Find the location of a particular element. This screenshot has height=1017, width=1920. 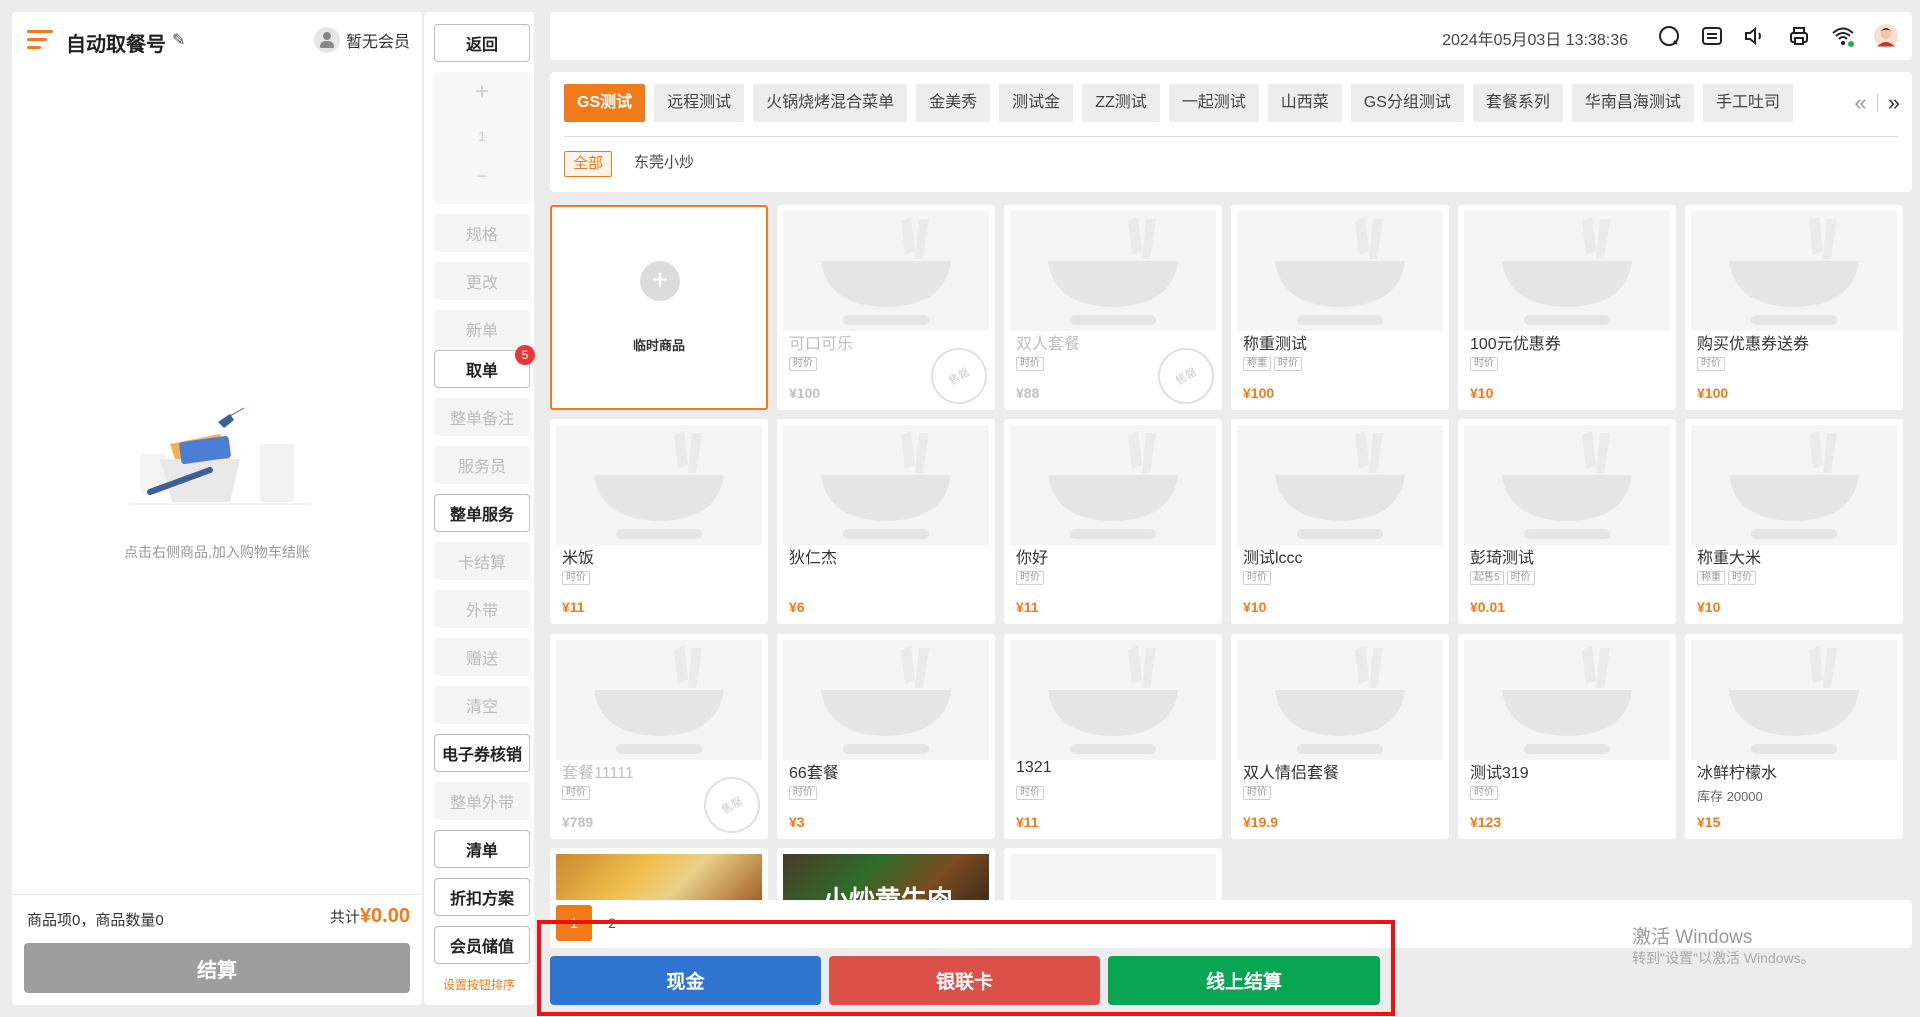

edit-icon: ✎ is located at coordinates (178, 40).